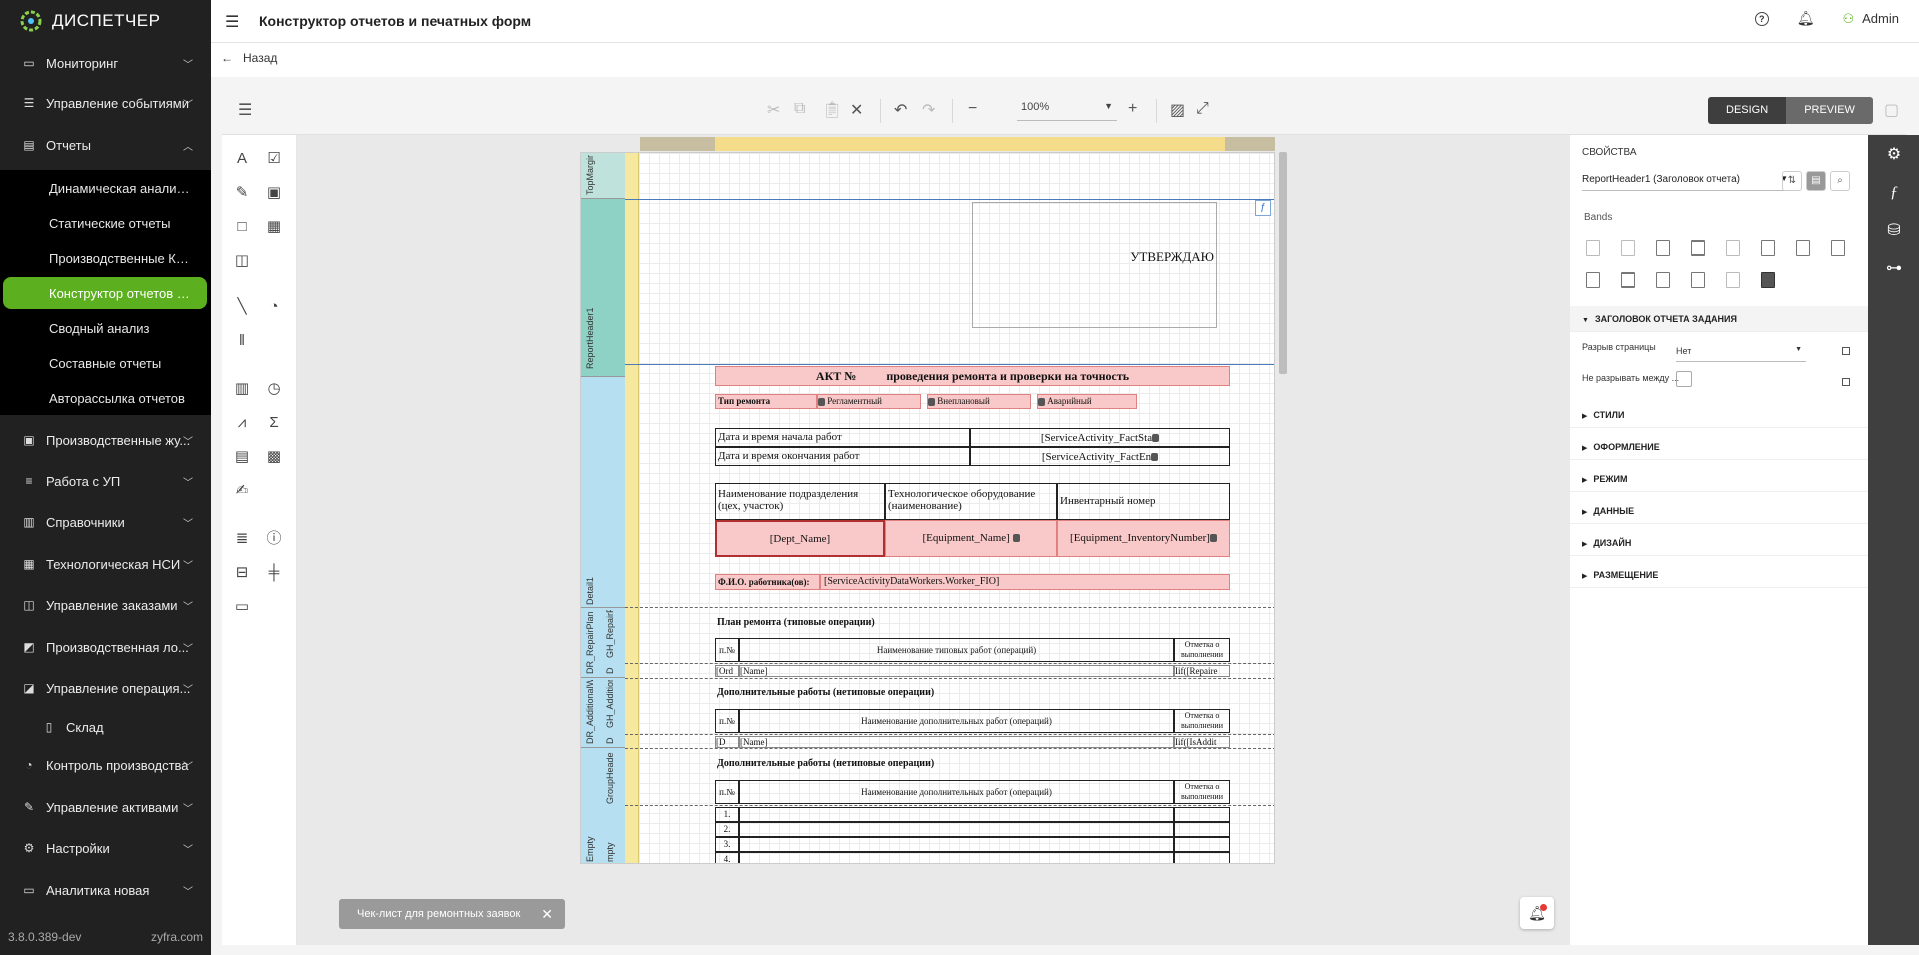 The height and width of the screenshot is (955, 1919). I want to click on col-mark-header-2: Отметка о выполнении, so click(1202, 721).